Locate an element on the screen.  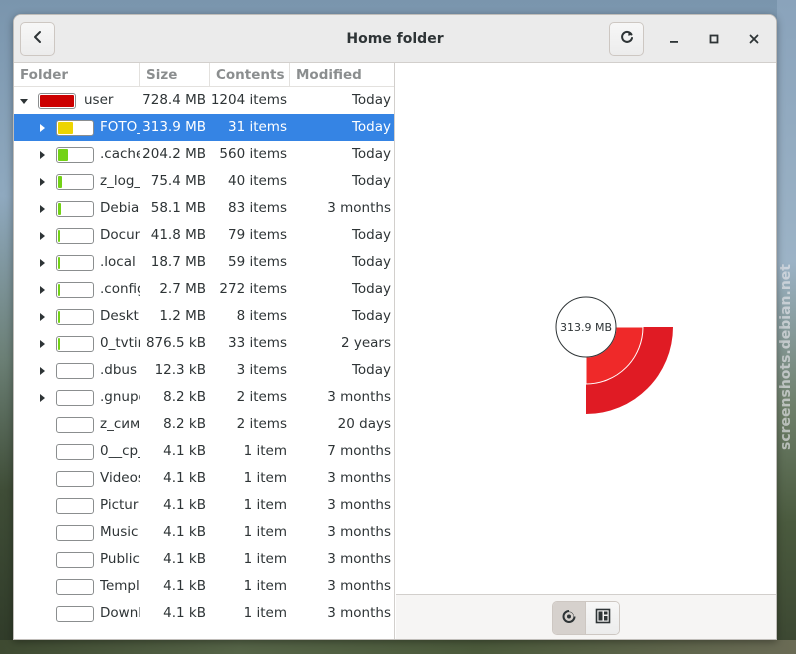
view-refresh-icon is located at coordinates (627, 39).